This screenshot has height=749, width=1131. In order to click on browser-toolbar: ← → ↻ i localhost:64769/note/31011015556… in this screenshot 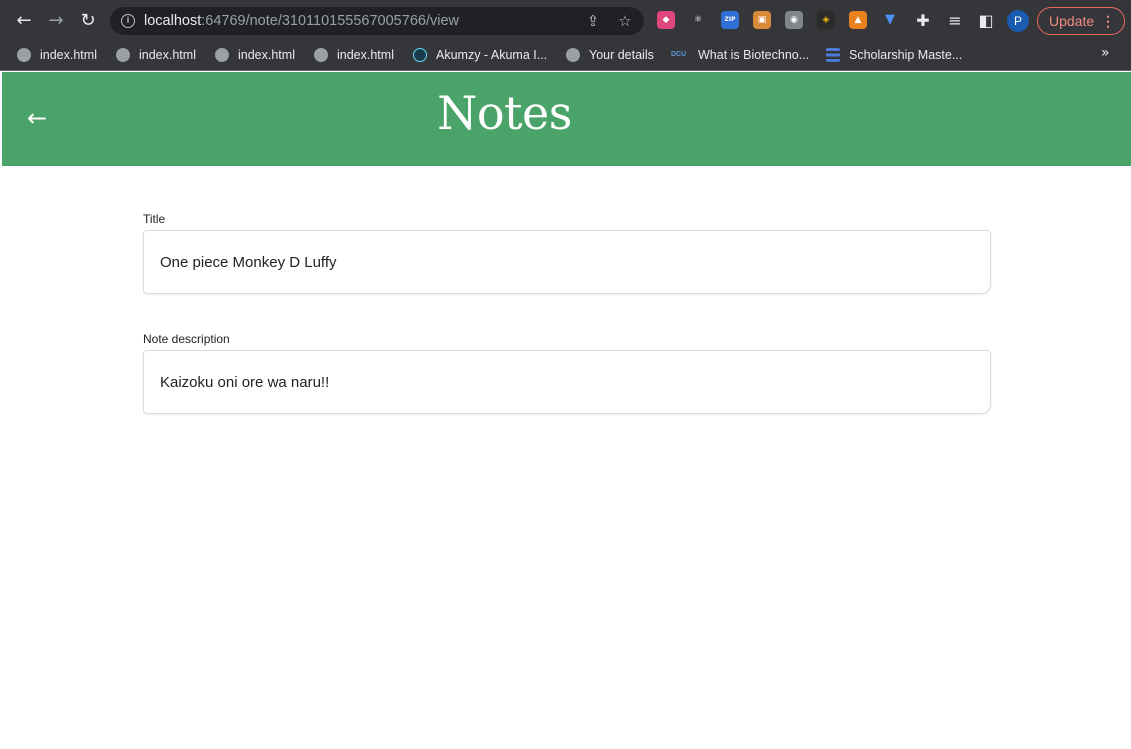, I will do `click(565, 21)`.